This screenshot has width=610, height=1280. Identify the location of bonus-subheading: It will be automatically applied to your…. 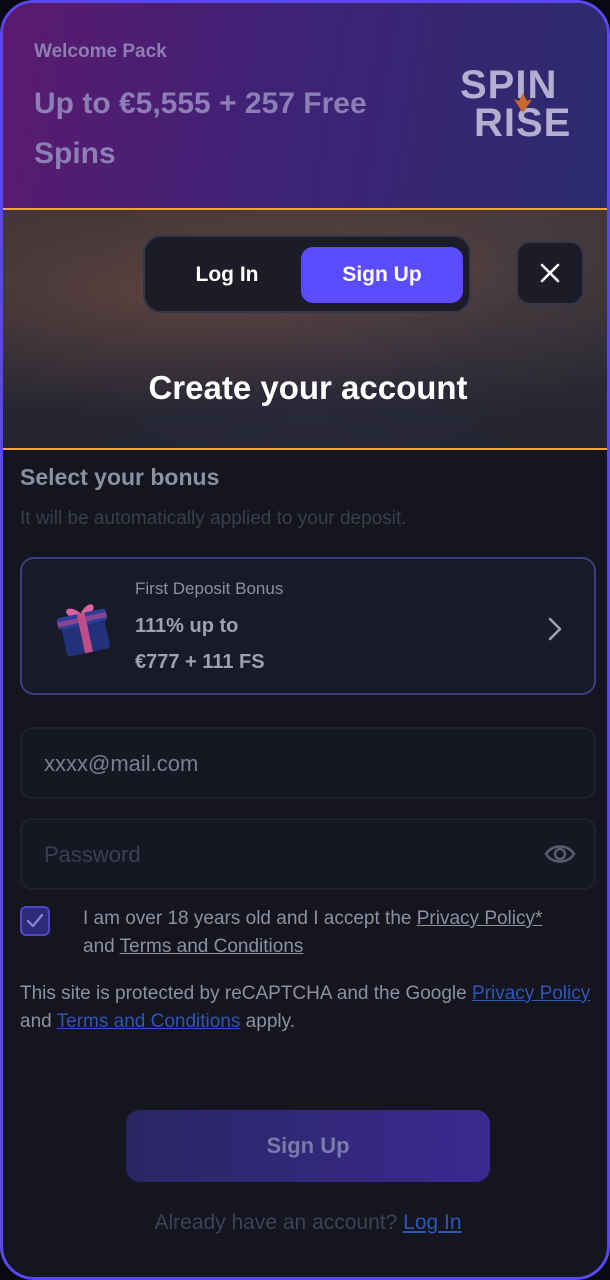
(213, 518).